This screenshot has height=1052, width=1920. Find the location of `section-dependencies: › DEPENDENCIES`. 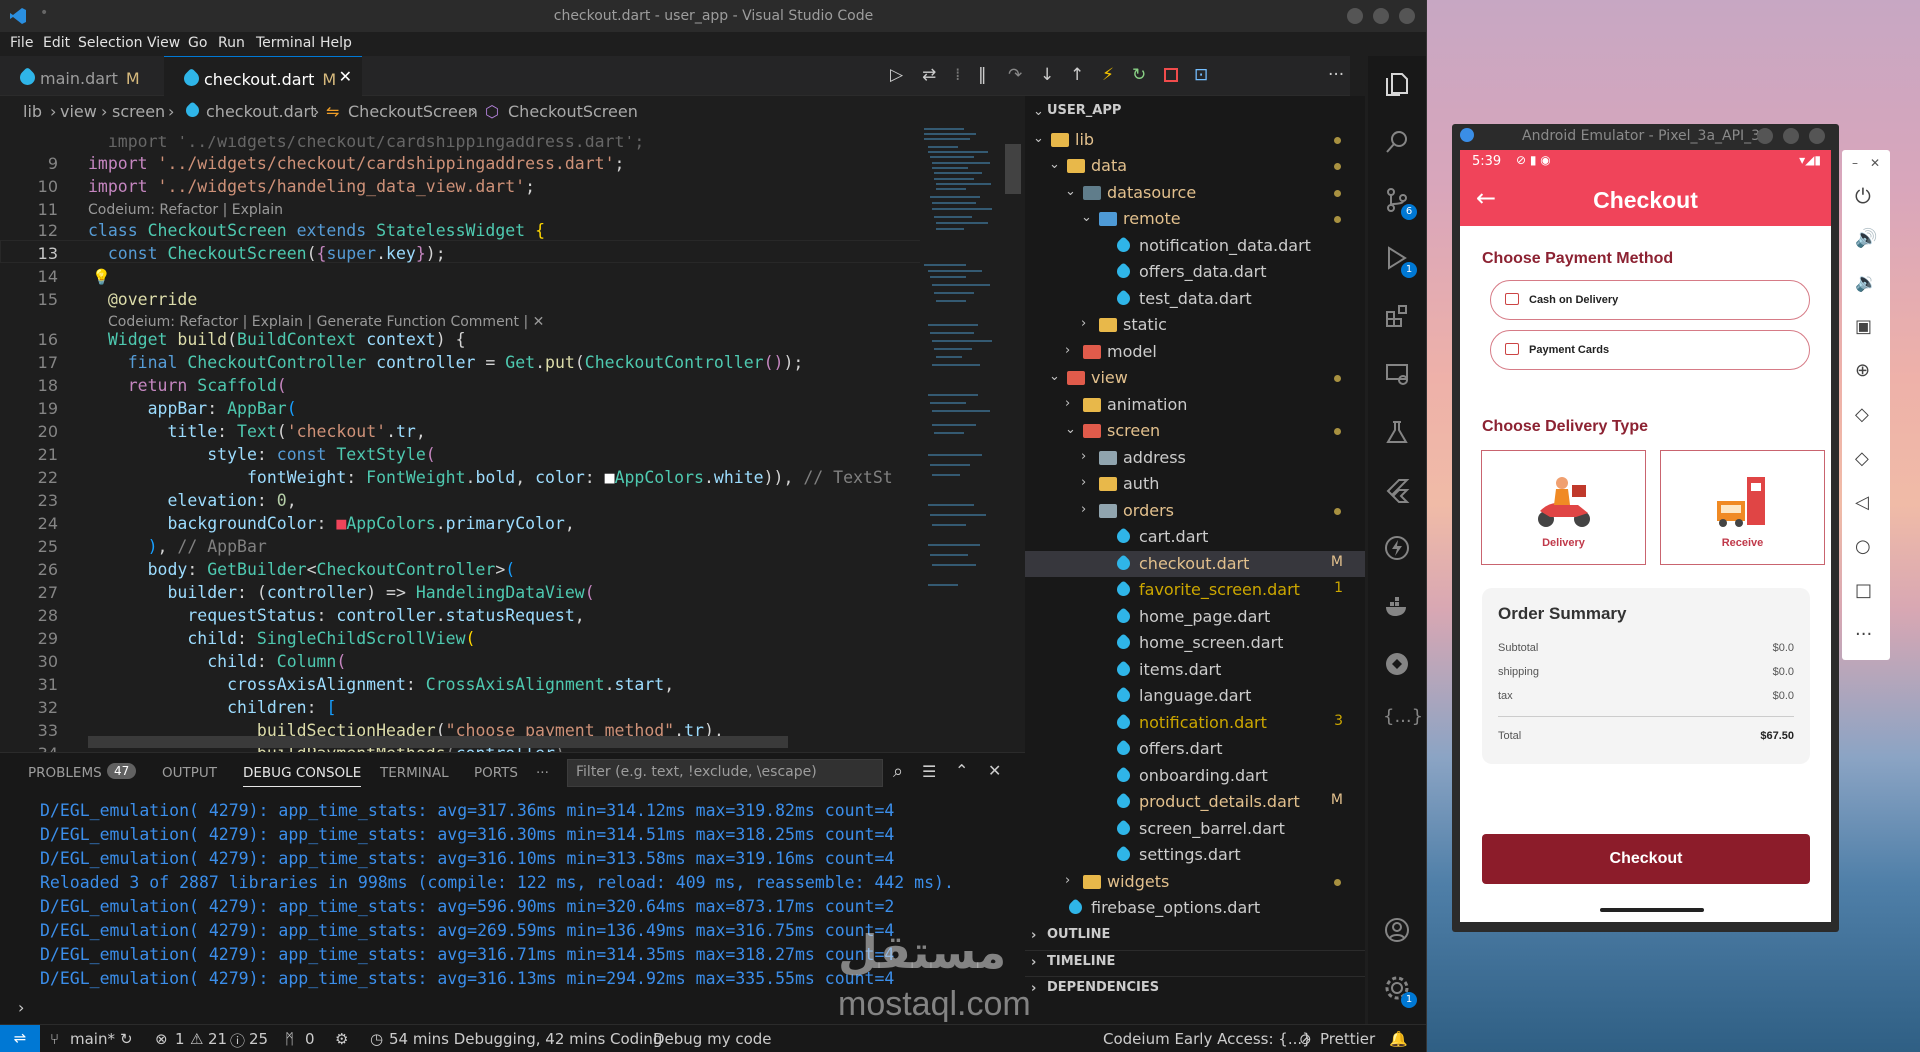

section-dependencies: › DEPENDENCIES is located at coordinates (1195, 989).